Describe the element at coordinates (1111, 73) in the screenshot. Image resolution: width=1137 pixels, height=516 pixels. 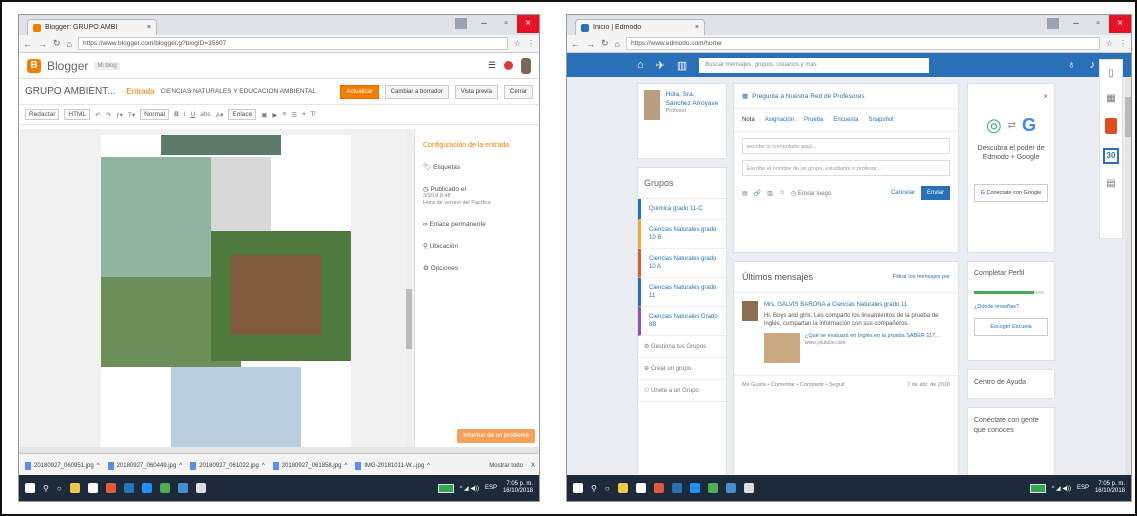
I see `backpack-icon: ▯` at that location.